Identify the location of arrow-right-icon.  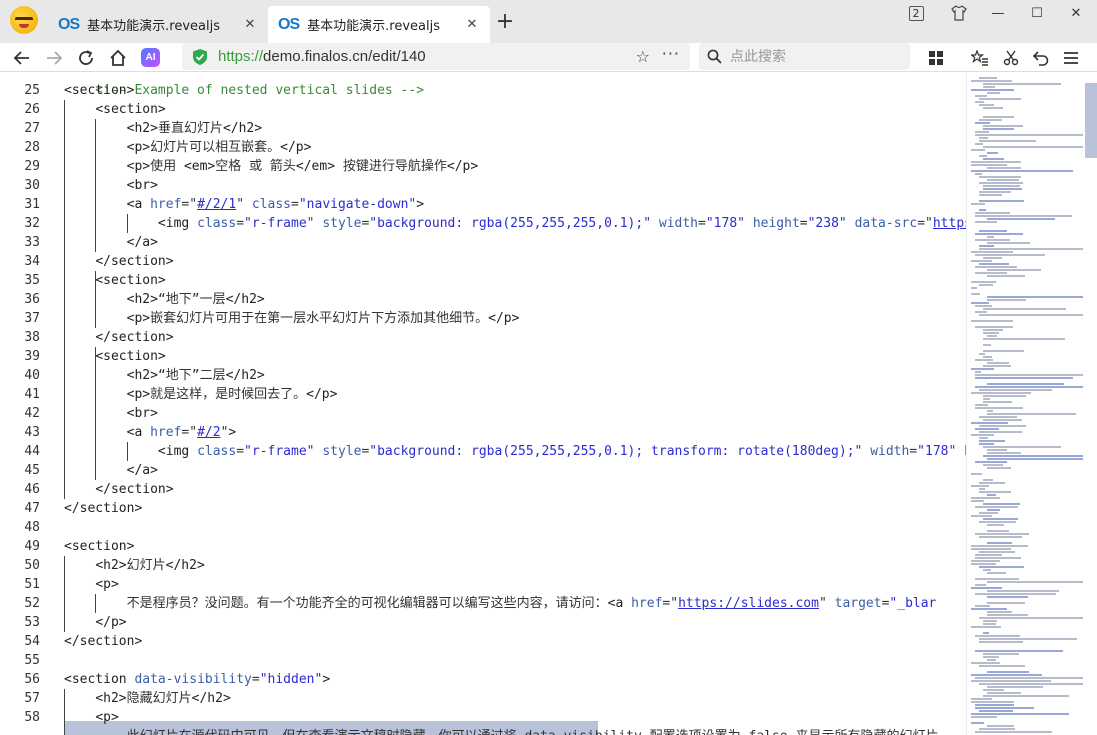
(55, 58).